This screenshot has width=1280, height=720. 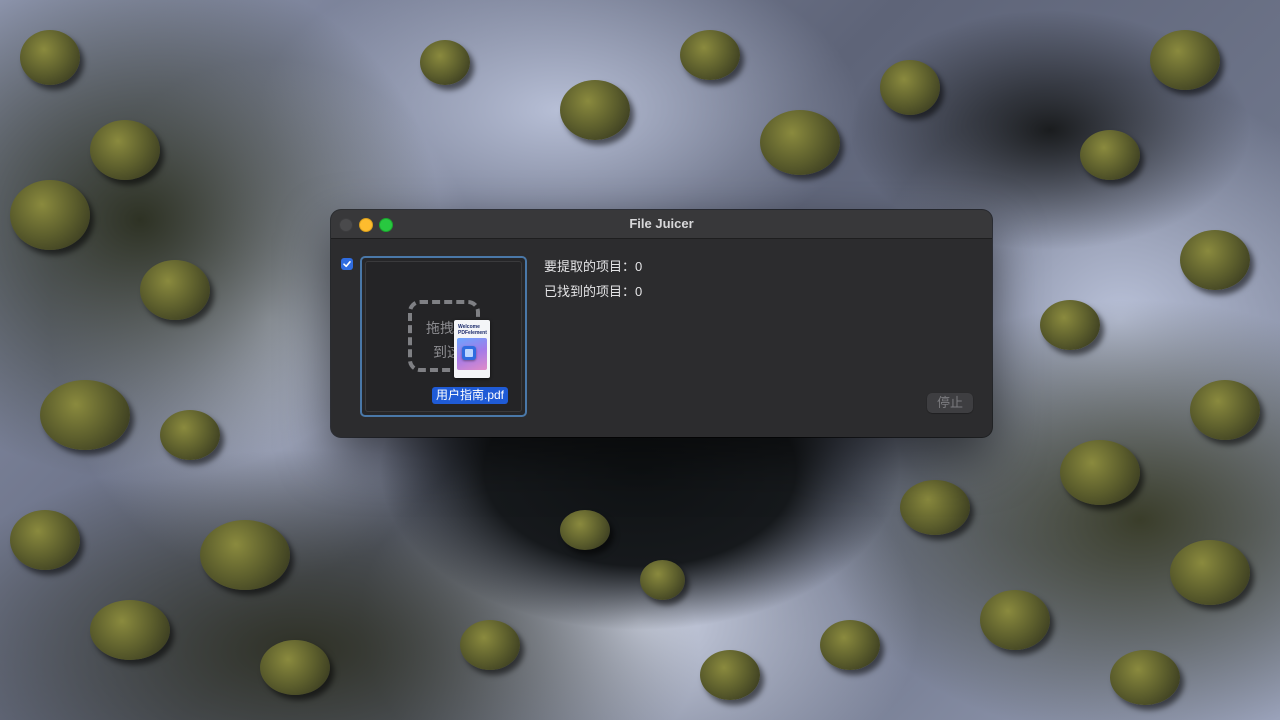 What do you see at coordinates (593, 266) in the screenshot?
I see `items-to-extract-label: 要提取的项目：0` at bounding box center [593, 266].